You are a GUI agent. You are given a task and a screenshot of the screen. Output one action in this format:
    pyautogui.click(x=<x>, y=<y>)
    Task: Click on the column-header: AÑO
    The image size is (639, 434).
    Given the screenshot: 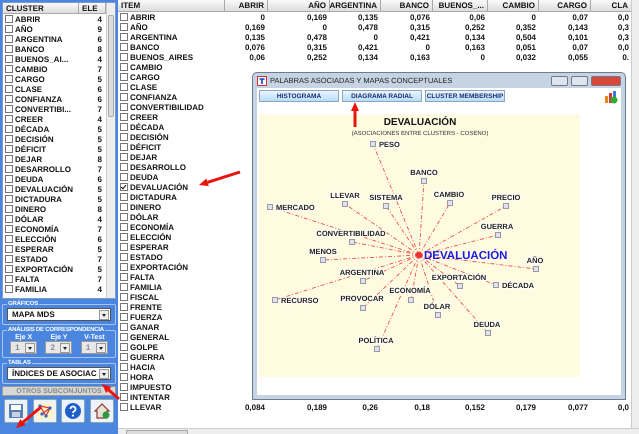 What is the action you would take?
    pyautogui.click(x=299, y=6)
    